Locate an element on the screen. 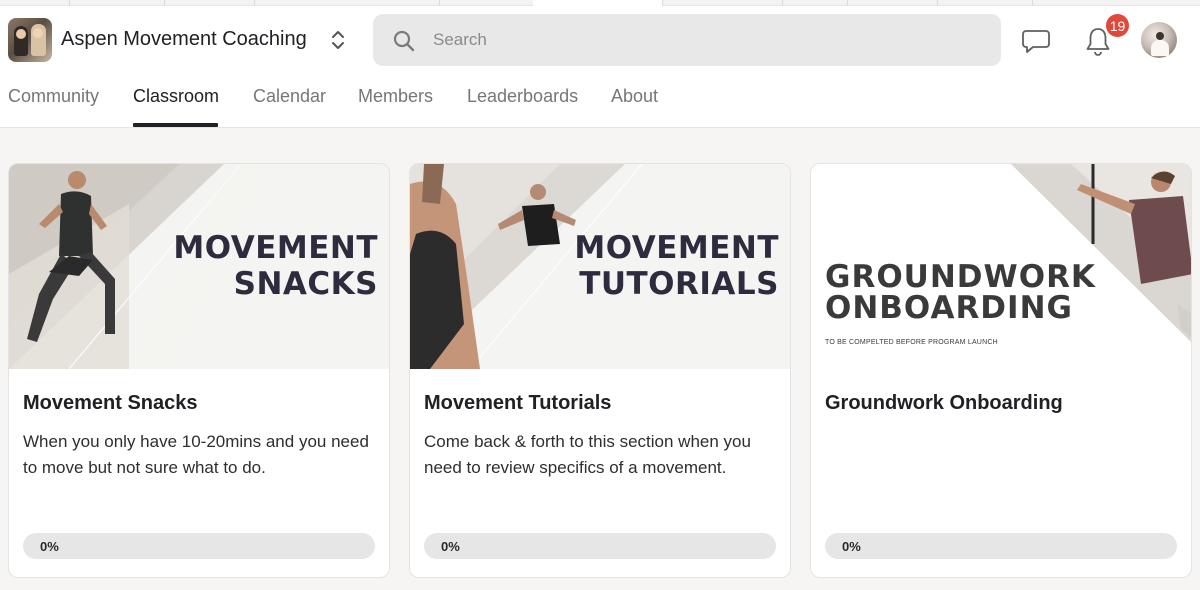 This screenshot has width=1200, height=590. course-title: Movement Tutorials is located at coordinates (518, 403).